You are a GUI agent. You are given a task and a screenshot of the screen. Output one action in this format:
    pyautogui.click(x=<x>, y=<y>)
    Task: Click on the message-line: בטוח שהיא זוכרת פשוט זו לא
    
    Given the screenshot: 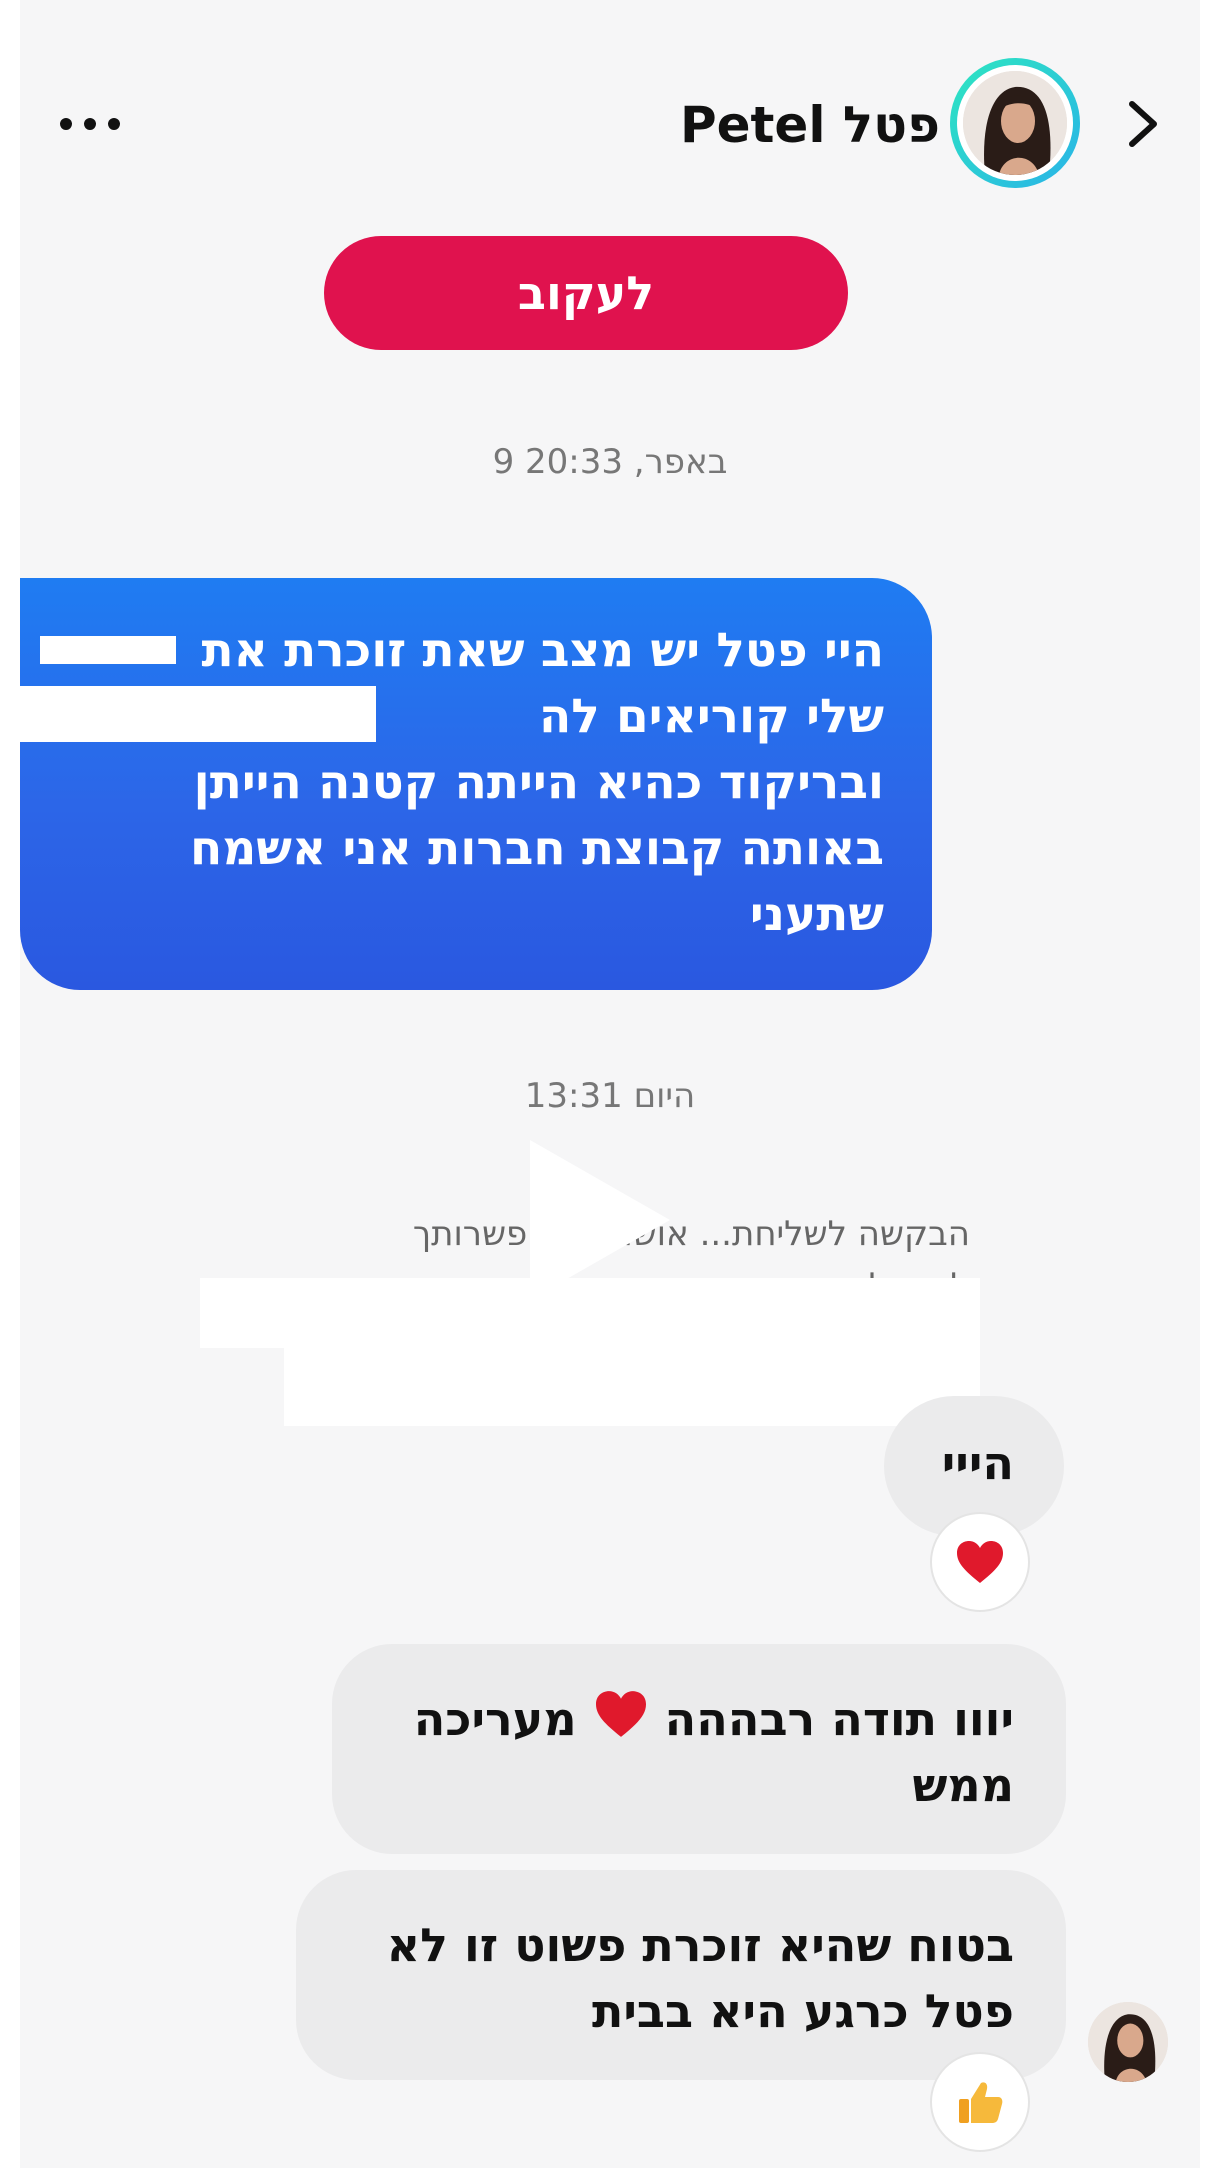 What is the action you would take?
    pyautogui.click(x=700, y=1945)
    